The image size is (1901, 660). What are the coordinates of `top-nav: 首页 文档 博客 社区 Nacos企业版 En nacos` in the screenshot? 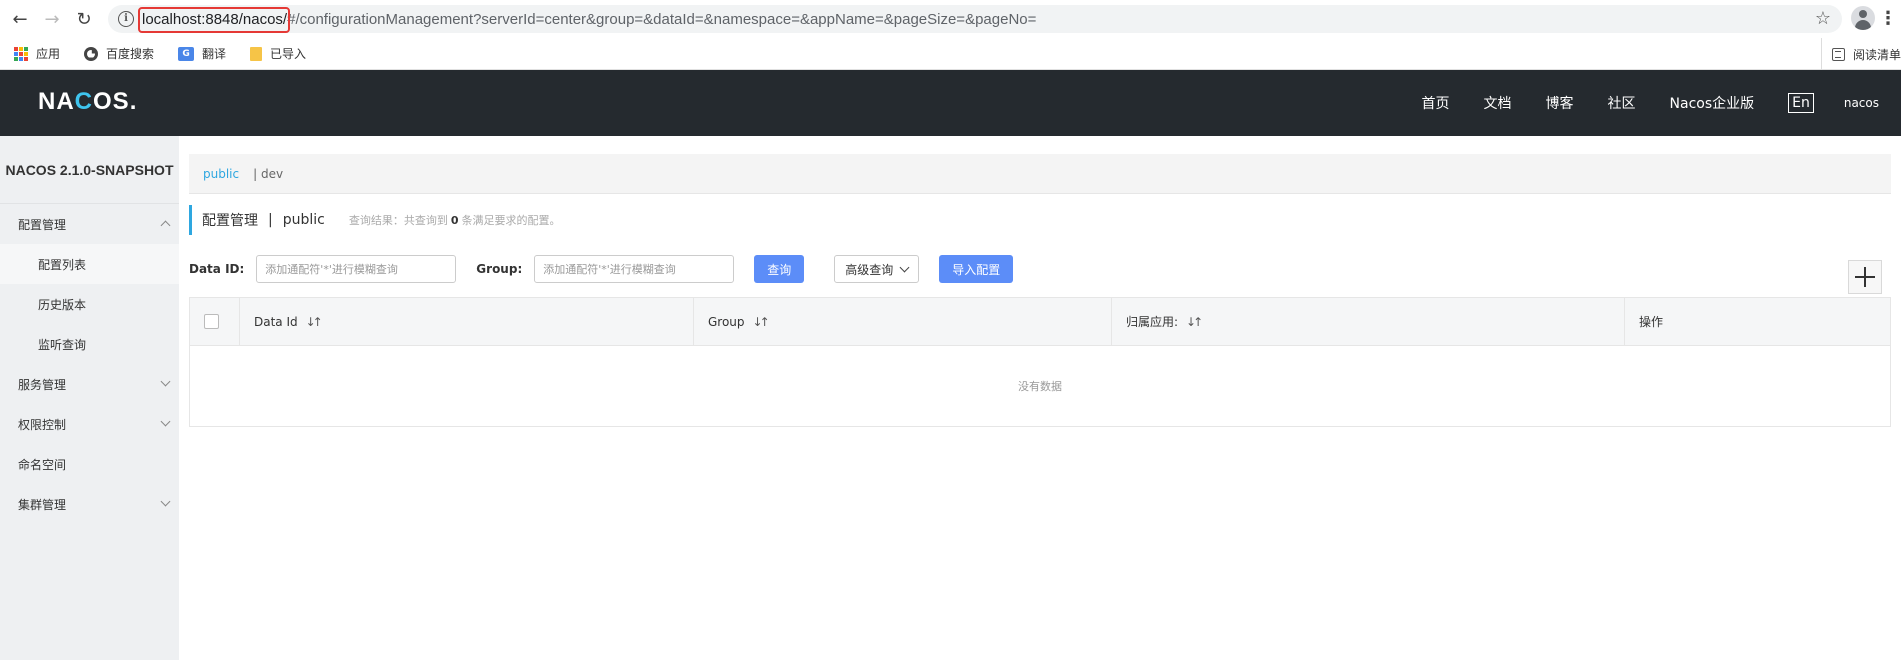 It's located at (1661, 103).